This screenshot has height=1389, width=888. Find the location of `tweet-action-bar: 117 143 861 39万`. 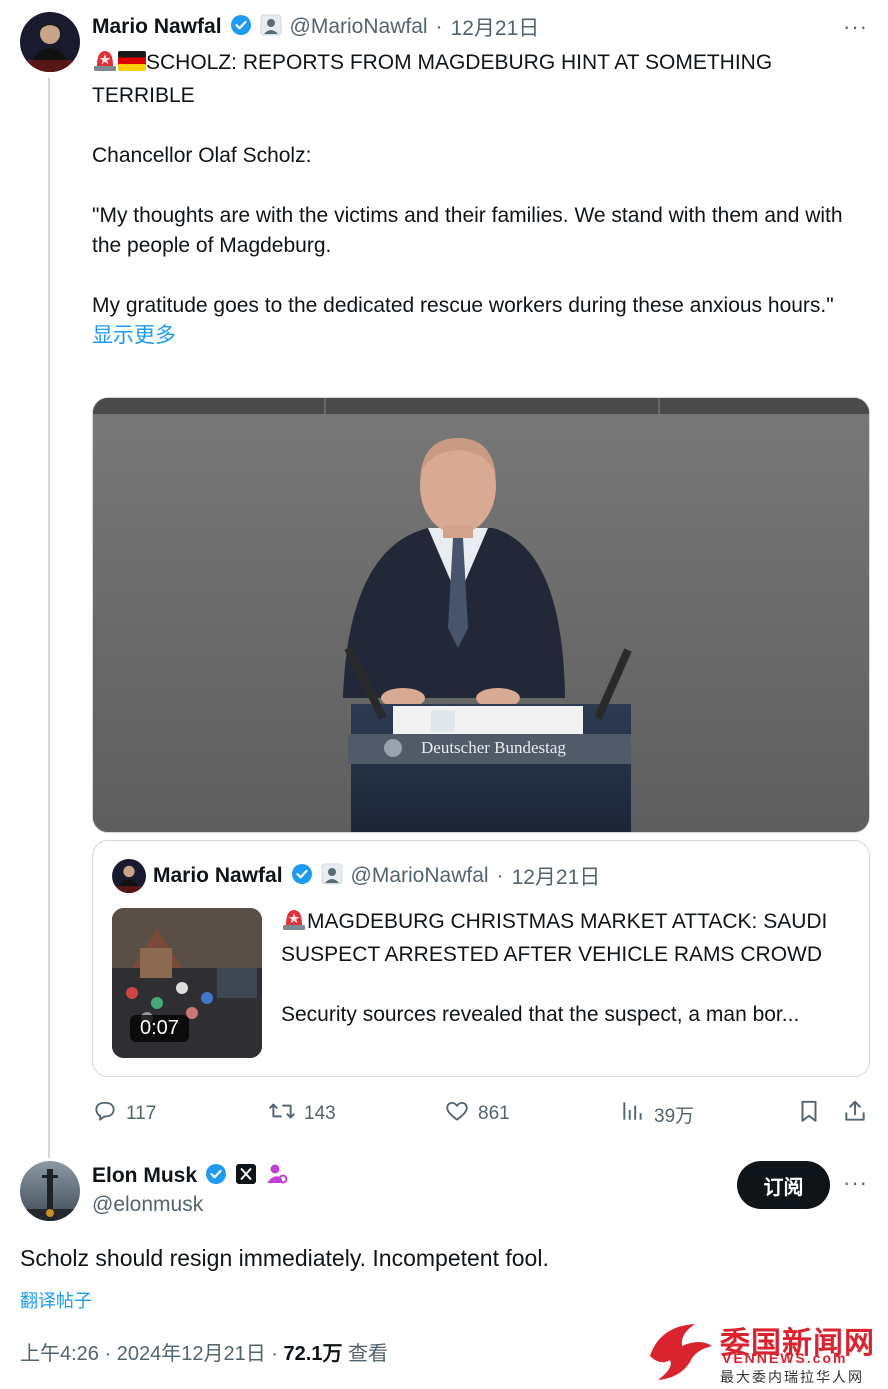

tweet-action-bar: 117 143 861 39万 is located at coordinates (481, 1112).